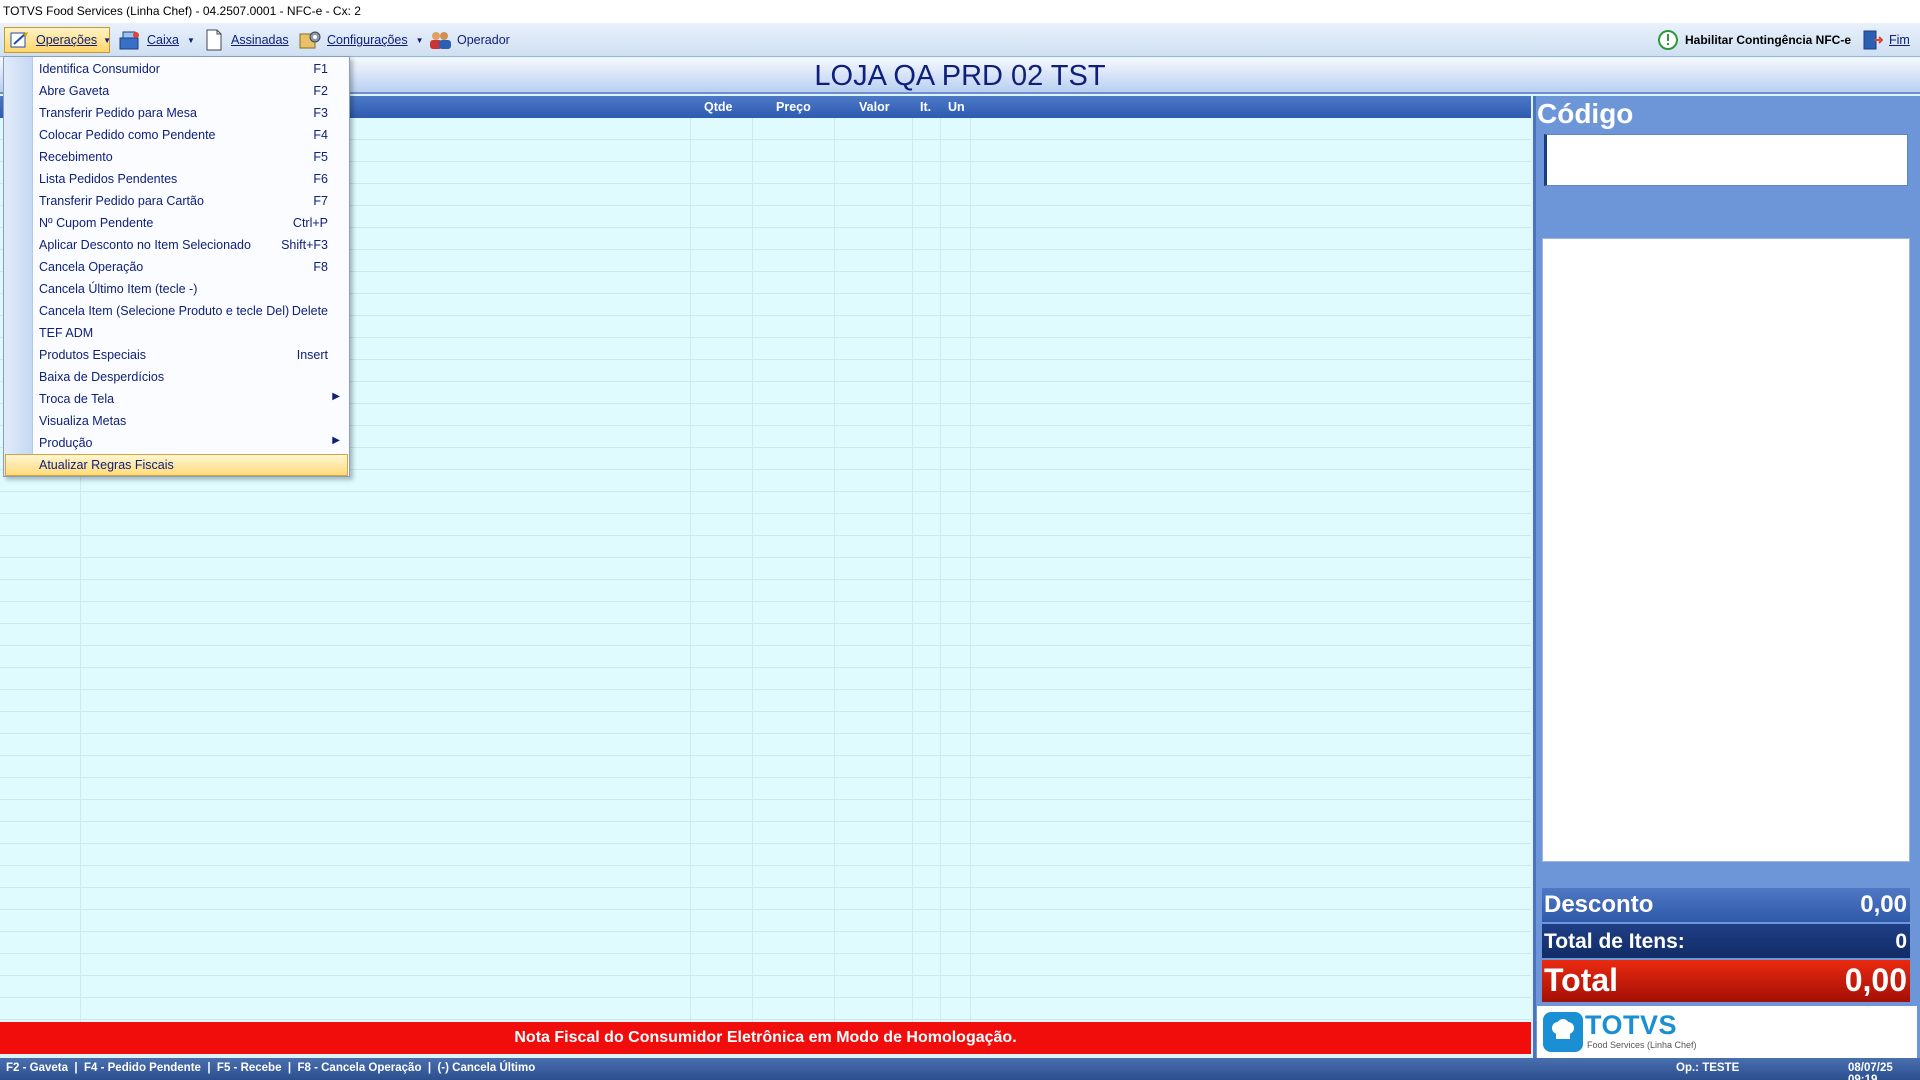  What do you see at coordinates (793, 107) in the screenshot?
I see `column-preco: Preço` at bounding box center [793, 107].